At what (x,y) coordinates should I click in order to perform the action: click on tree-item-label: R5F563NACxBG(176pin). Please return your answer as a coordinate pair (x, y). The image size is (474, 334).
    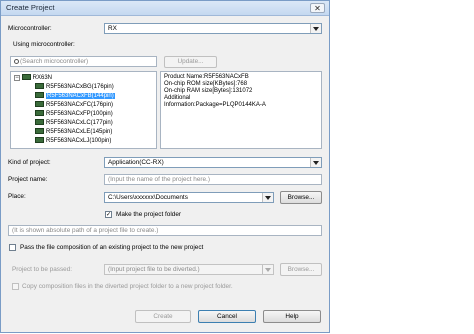
    Looking at the image, I should click on (80, 87).